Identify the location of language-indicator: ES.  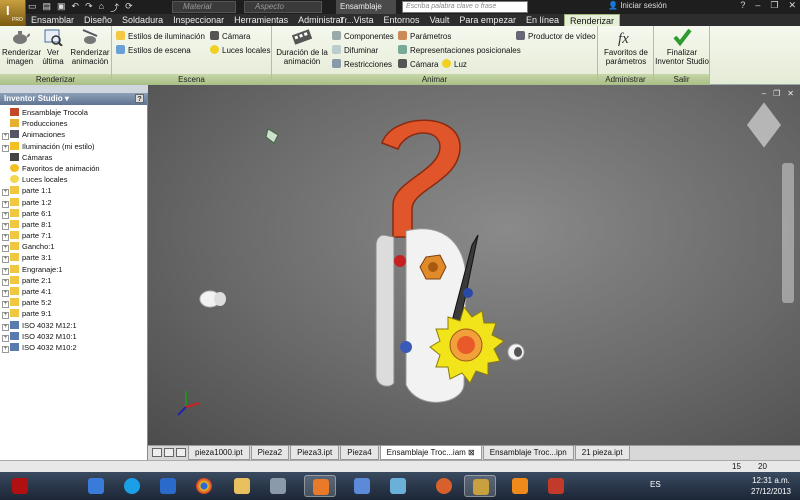
(655, 484).